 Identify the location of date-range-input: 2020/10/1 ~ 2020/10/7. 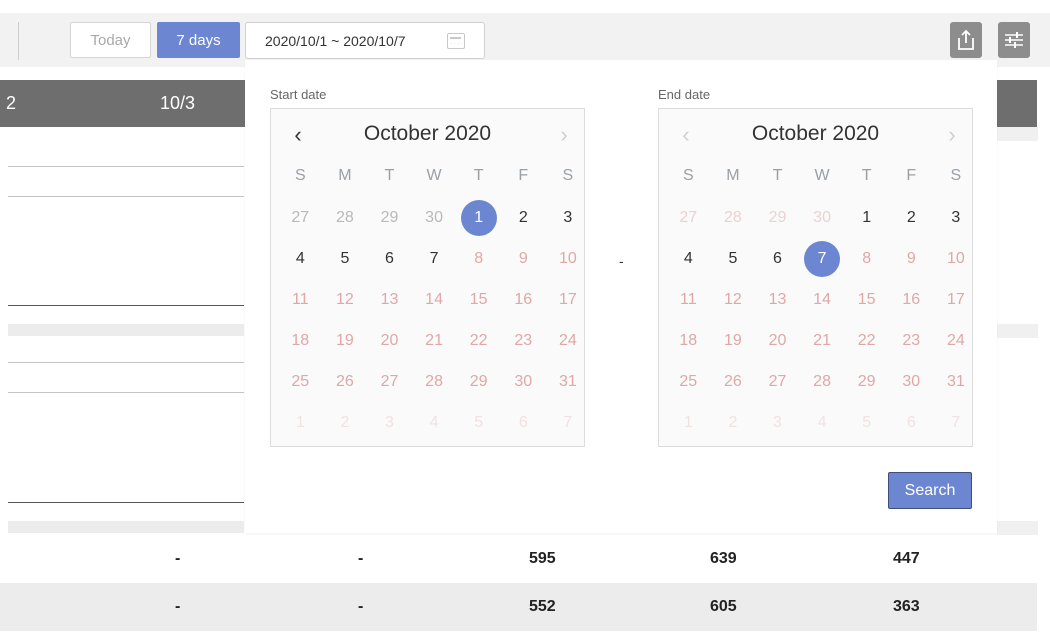
(365, 40).